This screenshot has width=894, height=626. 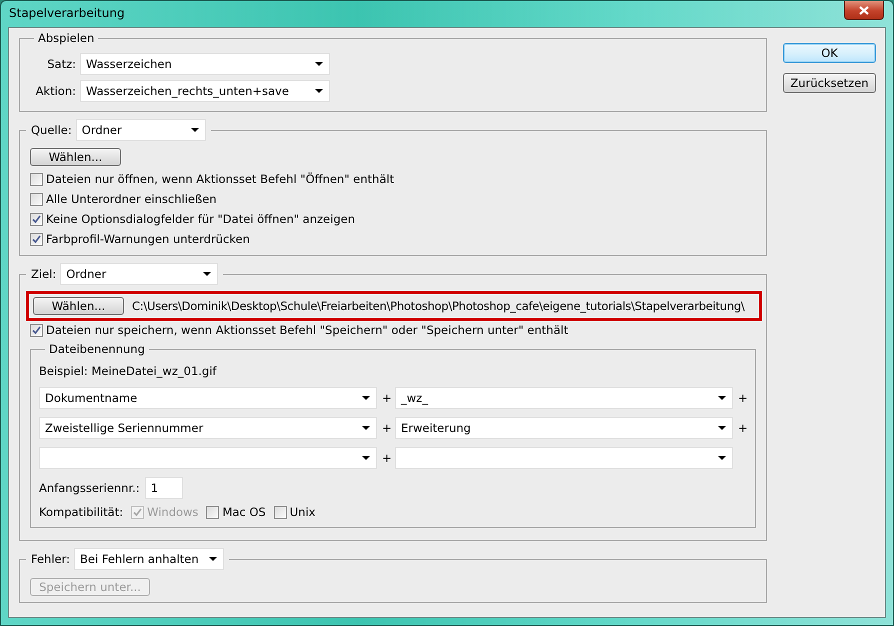 I want to click on close-icon, so click(x=864, y=10).